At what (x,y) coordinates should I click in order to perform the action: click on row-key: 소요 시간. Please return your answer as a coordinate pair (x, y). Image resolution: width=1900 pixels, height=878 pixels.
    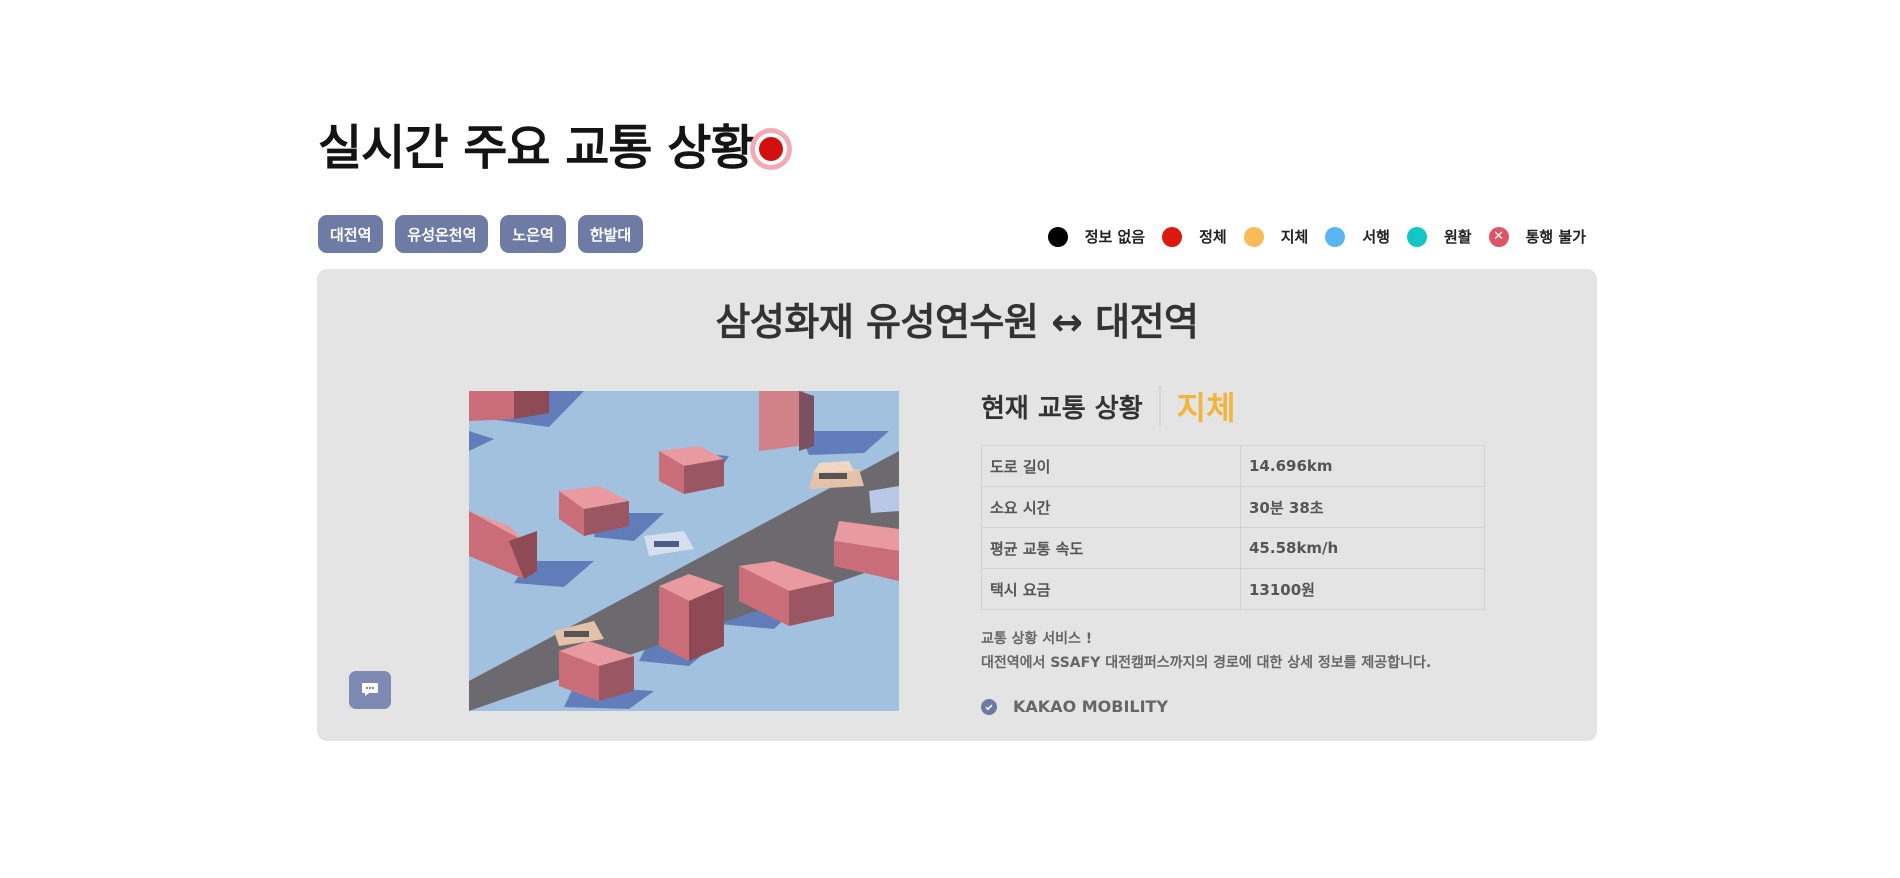
    Looking at the image, I should click on (1111, 507).